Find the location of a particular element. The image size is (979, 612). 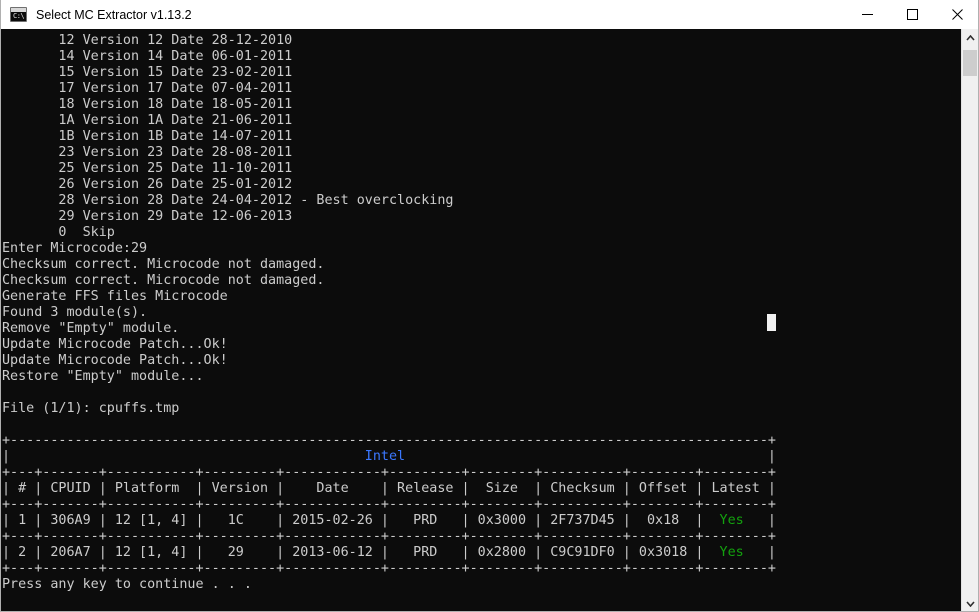

text-cursor is located at coordinates (771, 322).